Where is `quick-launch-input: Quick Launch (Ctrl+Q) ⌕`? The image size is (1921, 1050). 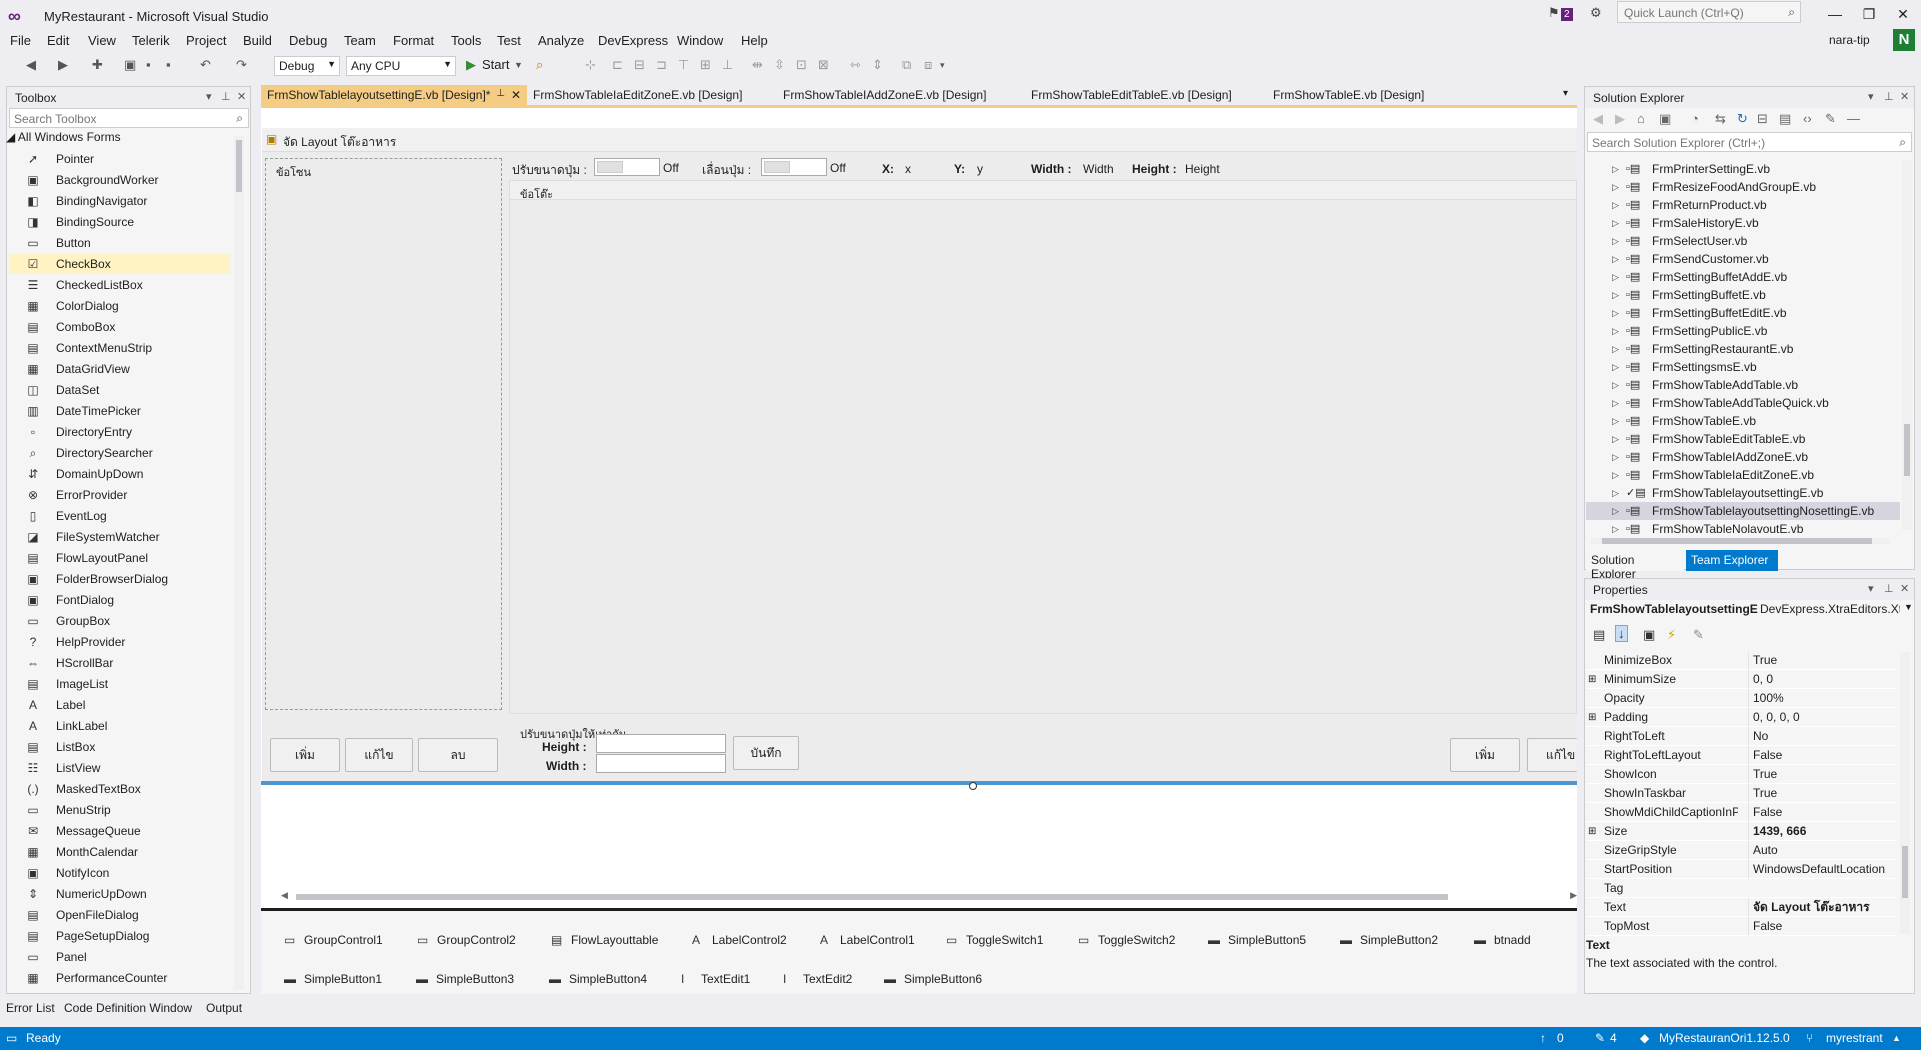
quick-launch-input: Quick Launch (Ctrl+Q) ⌕ is located at coordinates (1709, 12).